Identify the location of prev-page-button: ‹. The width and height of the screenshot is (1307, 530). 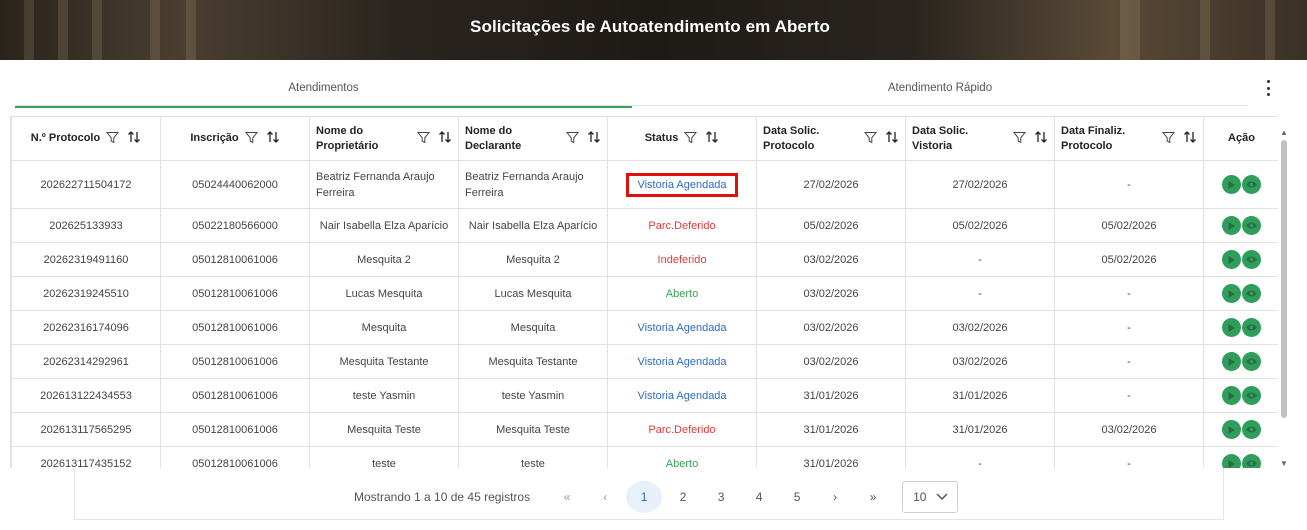
(605, 497).